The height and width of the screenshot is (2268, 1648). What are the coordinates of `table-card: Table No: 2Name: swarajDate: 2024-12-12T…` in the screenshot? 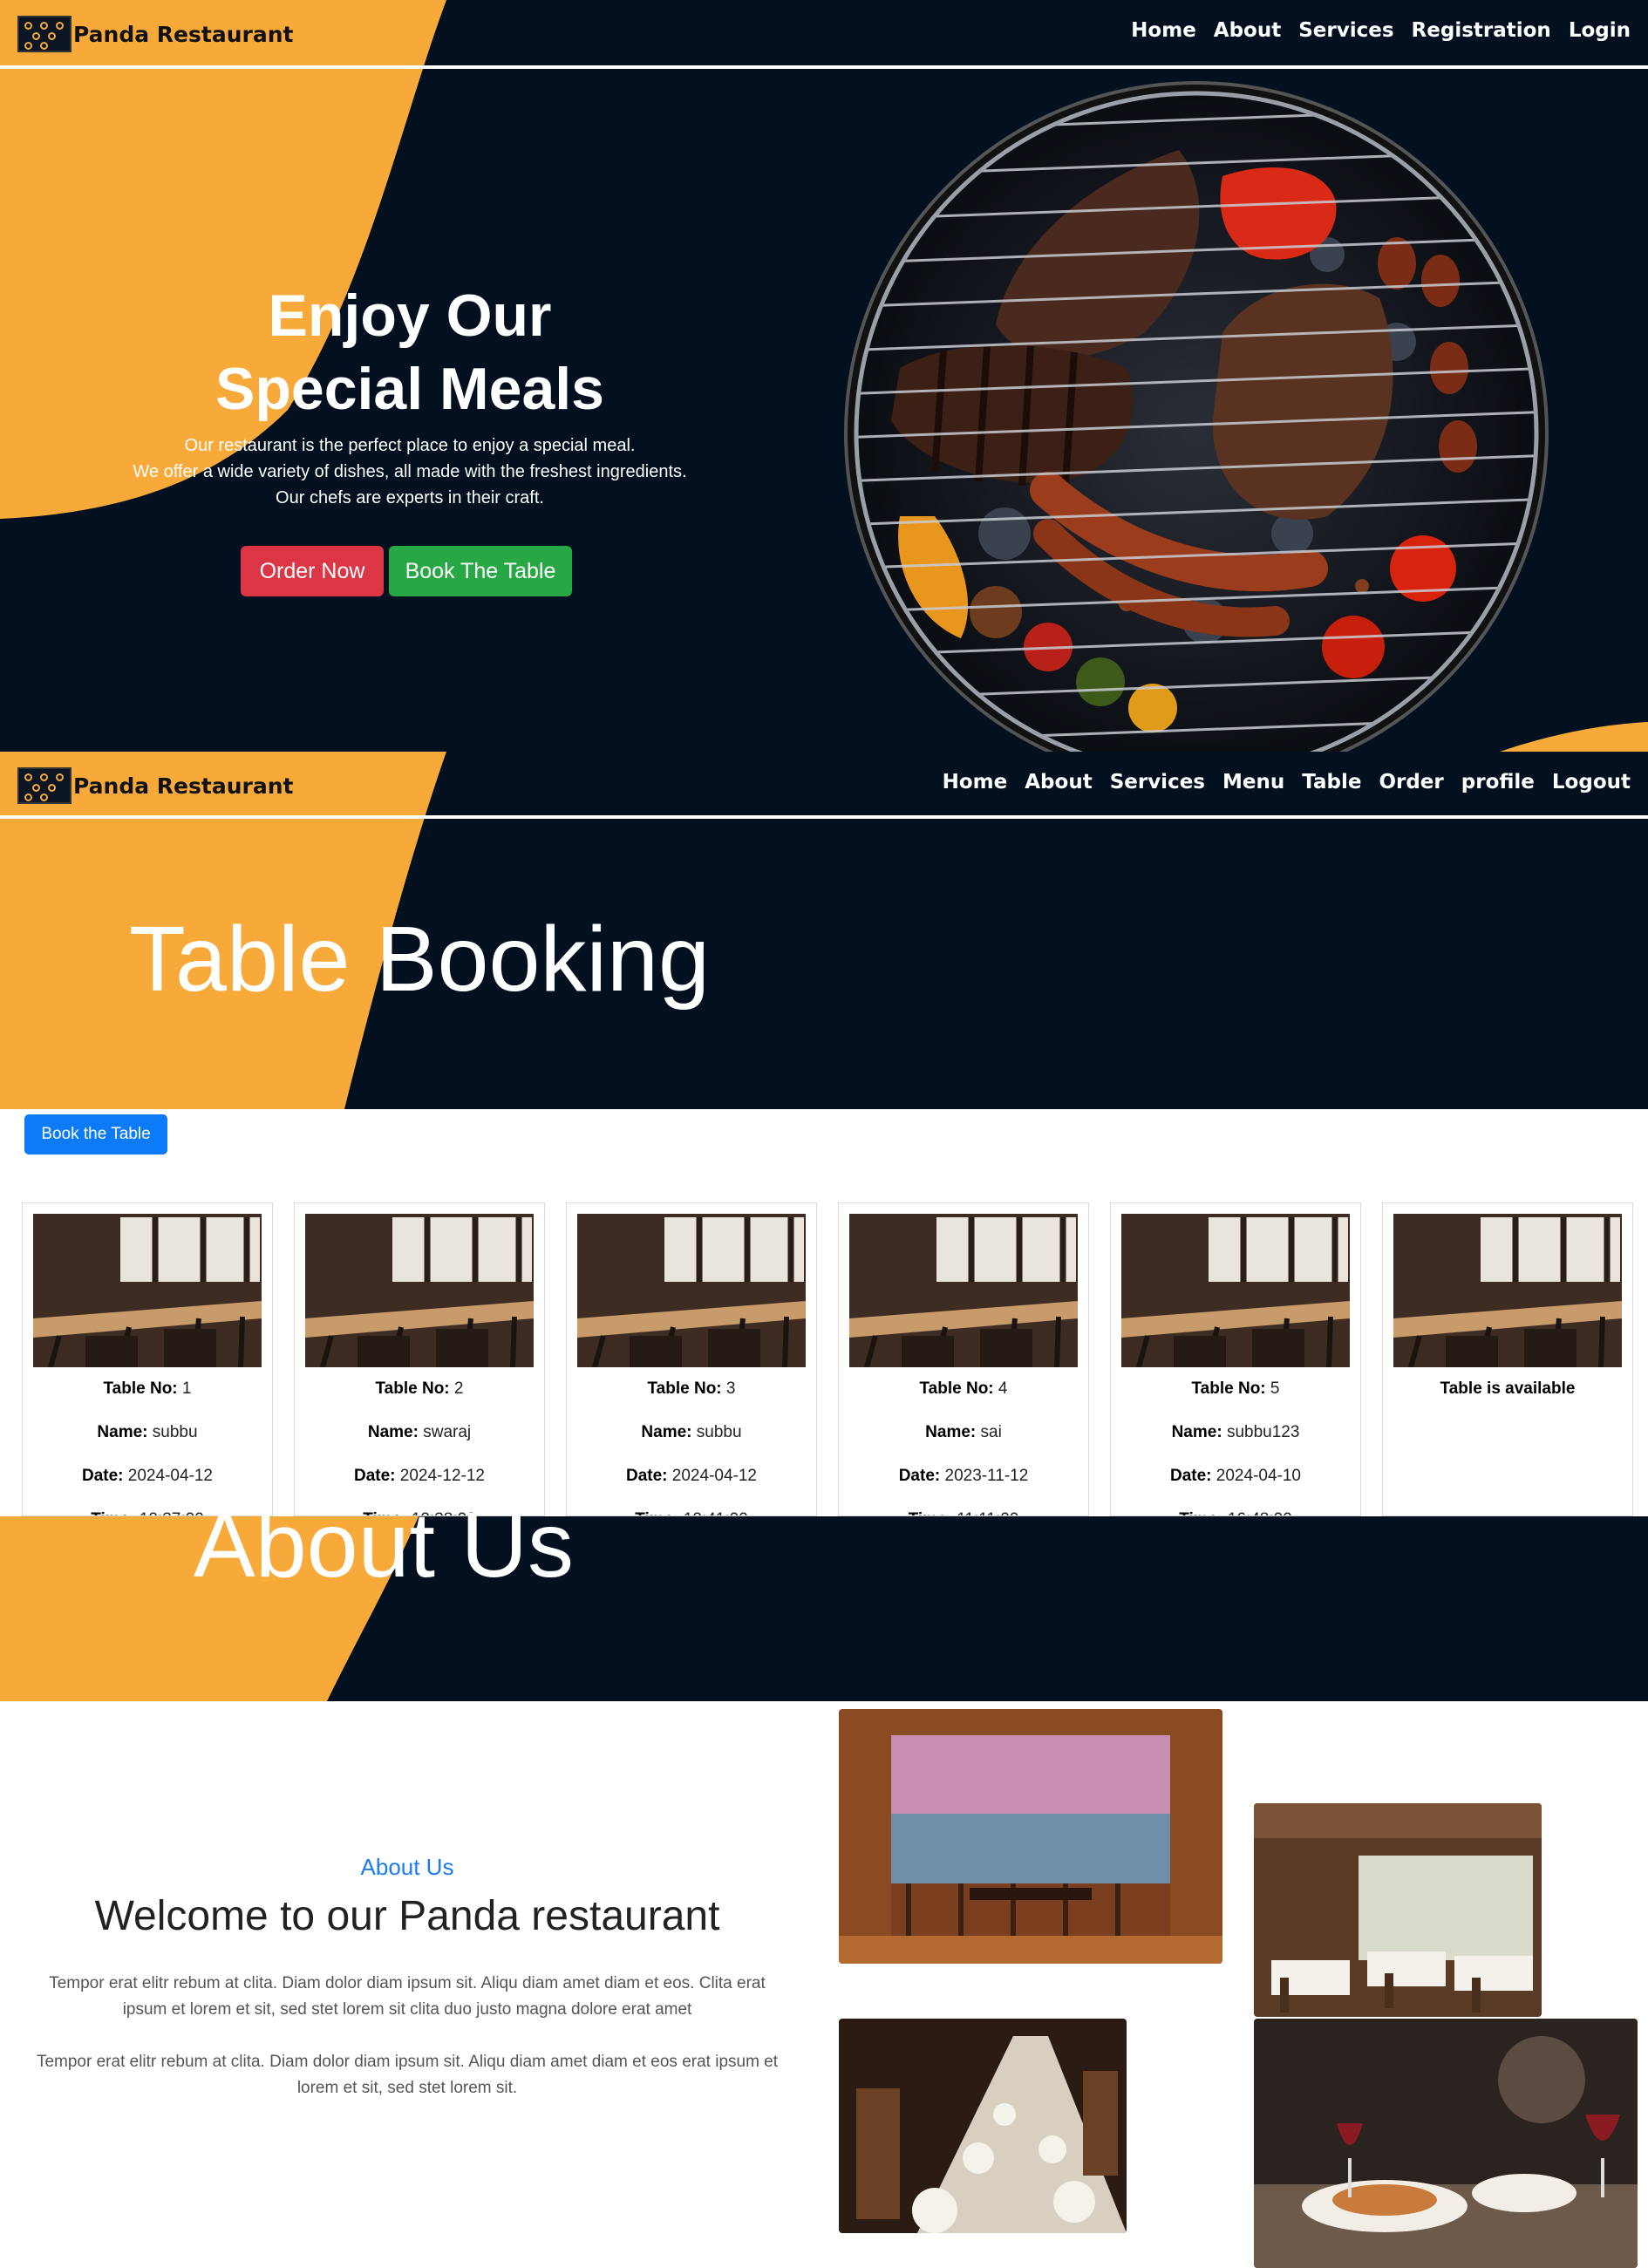 It's located at (419, 1359).